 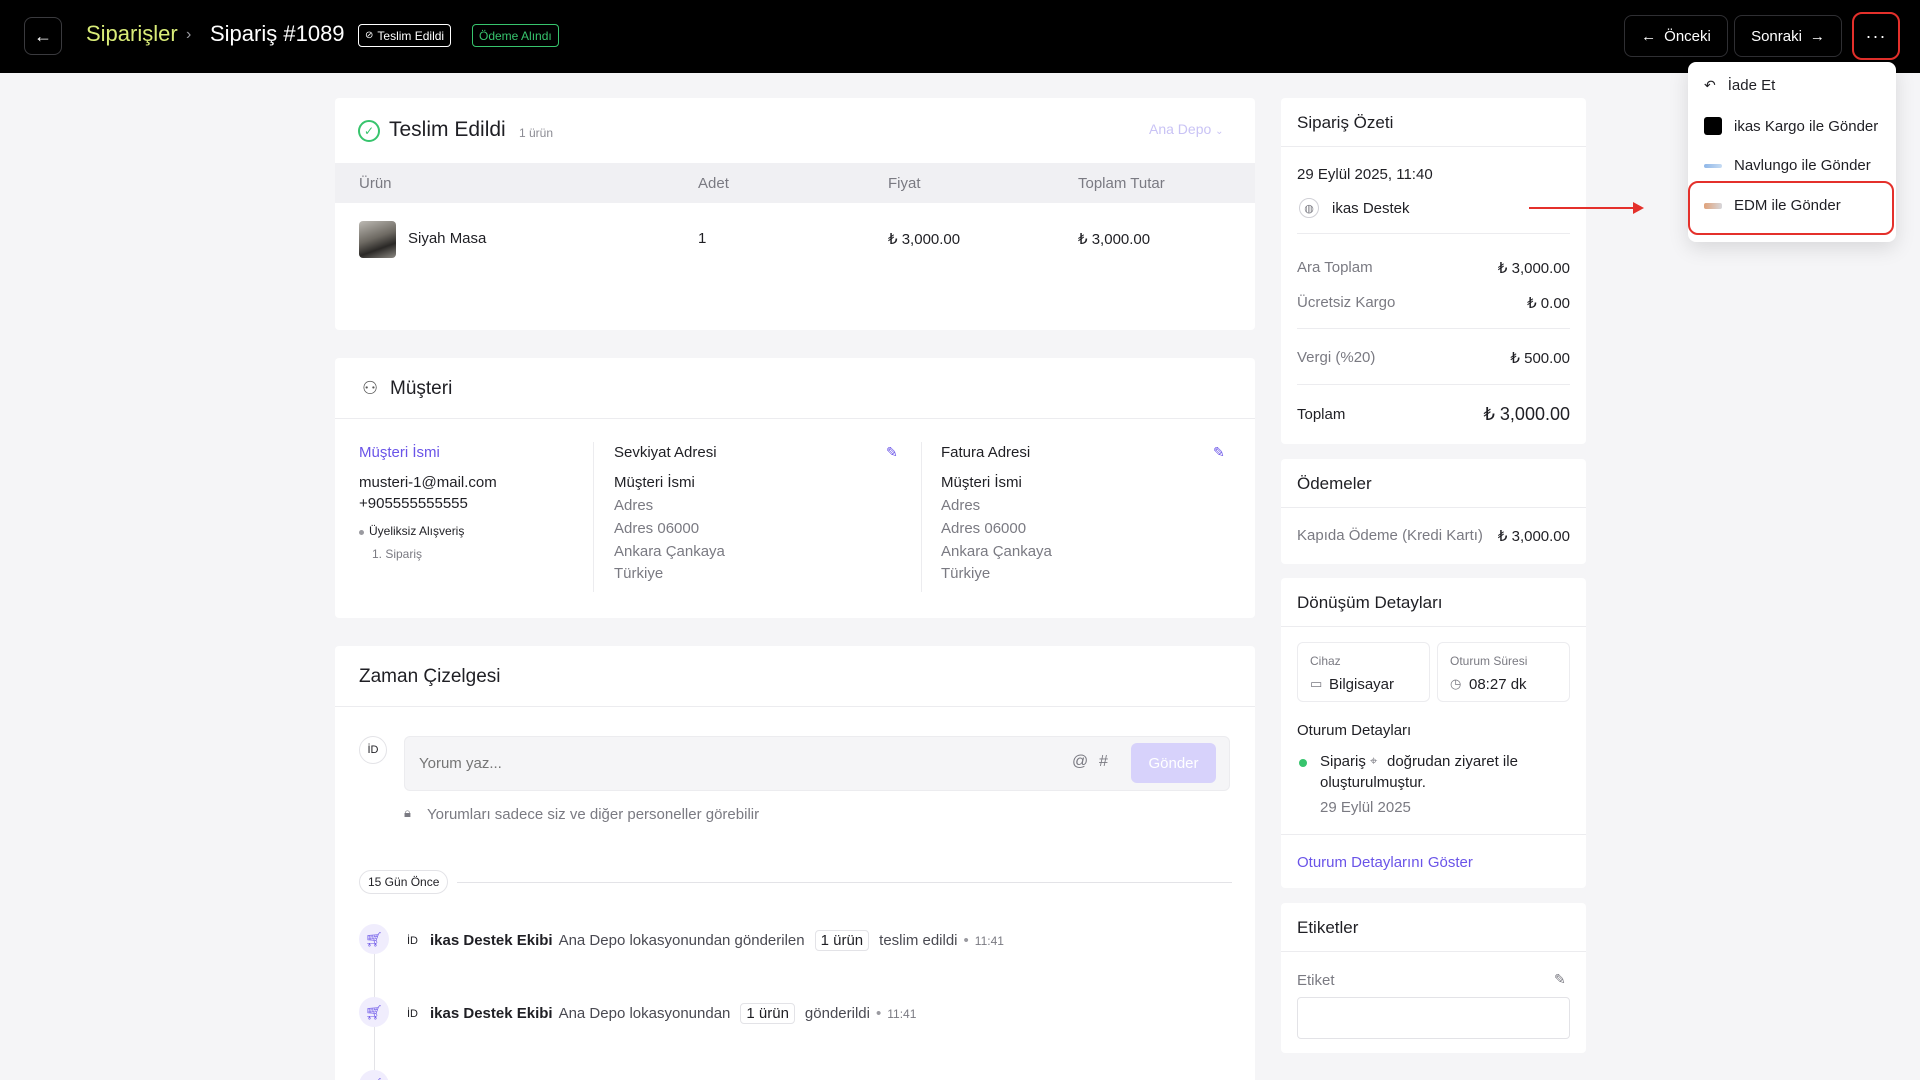 What do you see at coordinates (918, 940) in the screenshot?
I see `event-text: teslim edildi` at bounding box center [918, 940].